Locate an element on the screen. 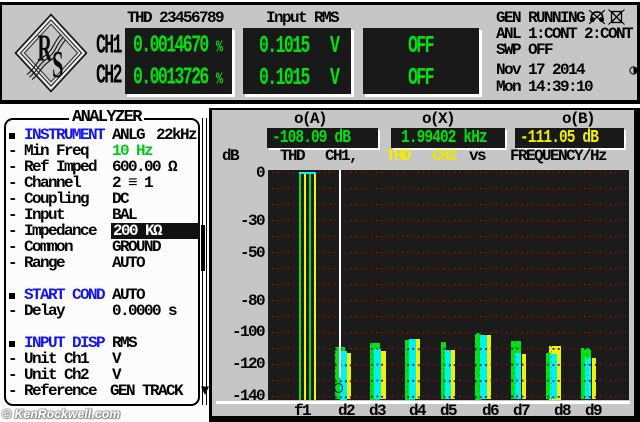 The image size is (640, 422). svg-text: S is located at coordinates (57, 64).